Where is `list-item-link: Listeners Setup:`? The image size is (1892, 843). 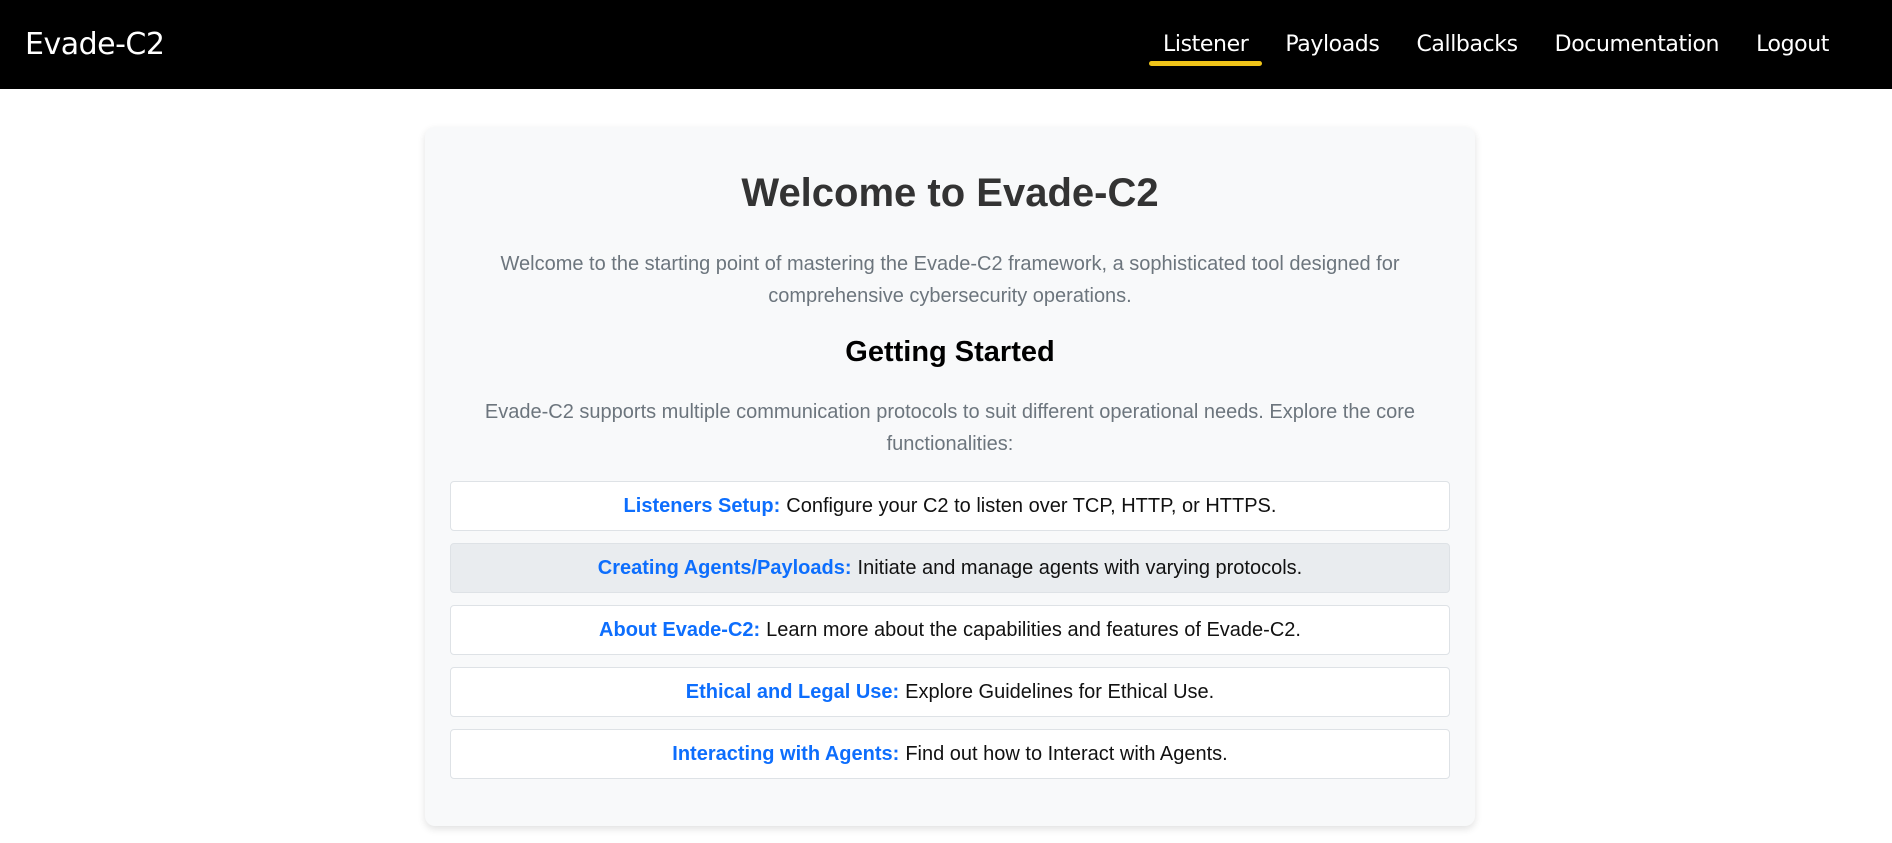
list-item-link: Listeners Setup: is located at coordinates (702, 506).